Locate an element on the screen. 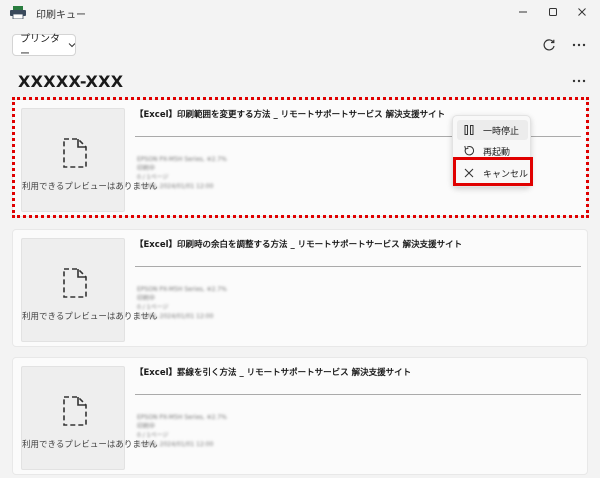 This screenshot has height=478, width=600. close-window-icon is located at coordinates (582, 12).